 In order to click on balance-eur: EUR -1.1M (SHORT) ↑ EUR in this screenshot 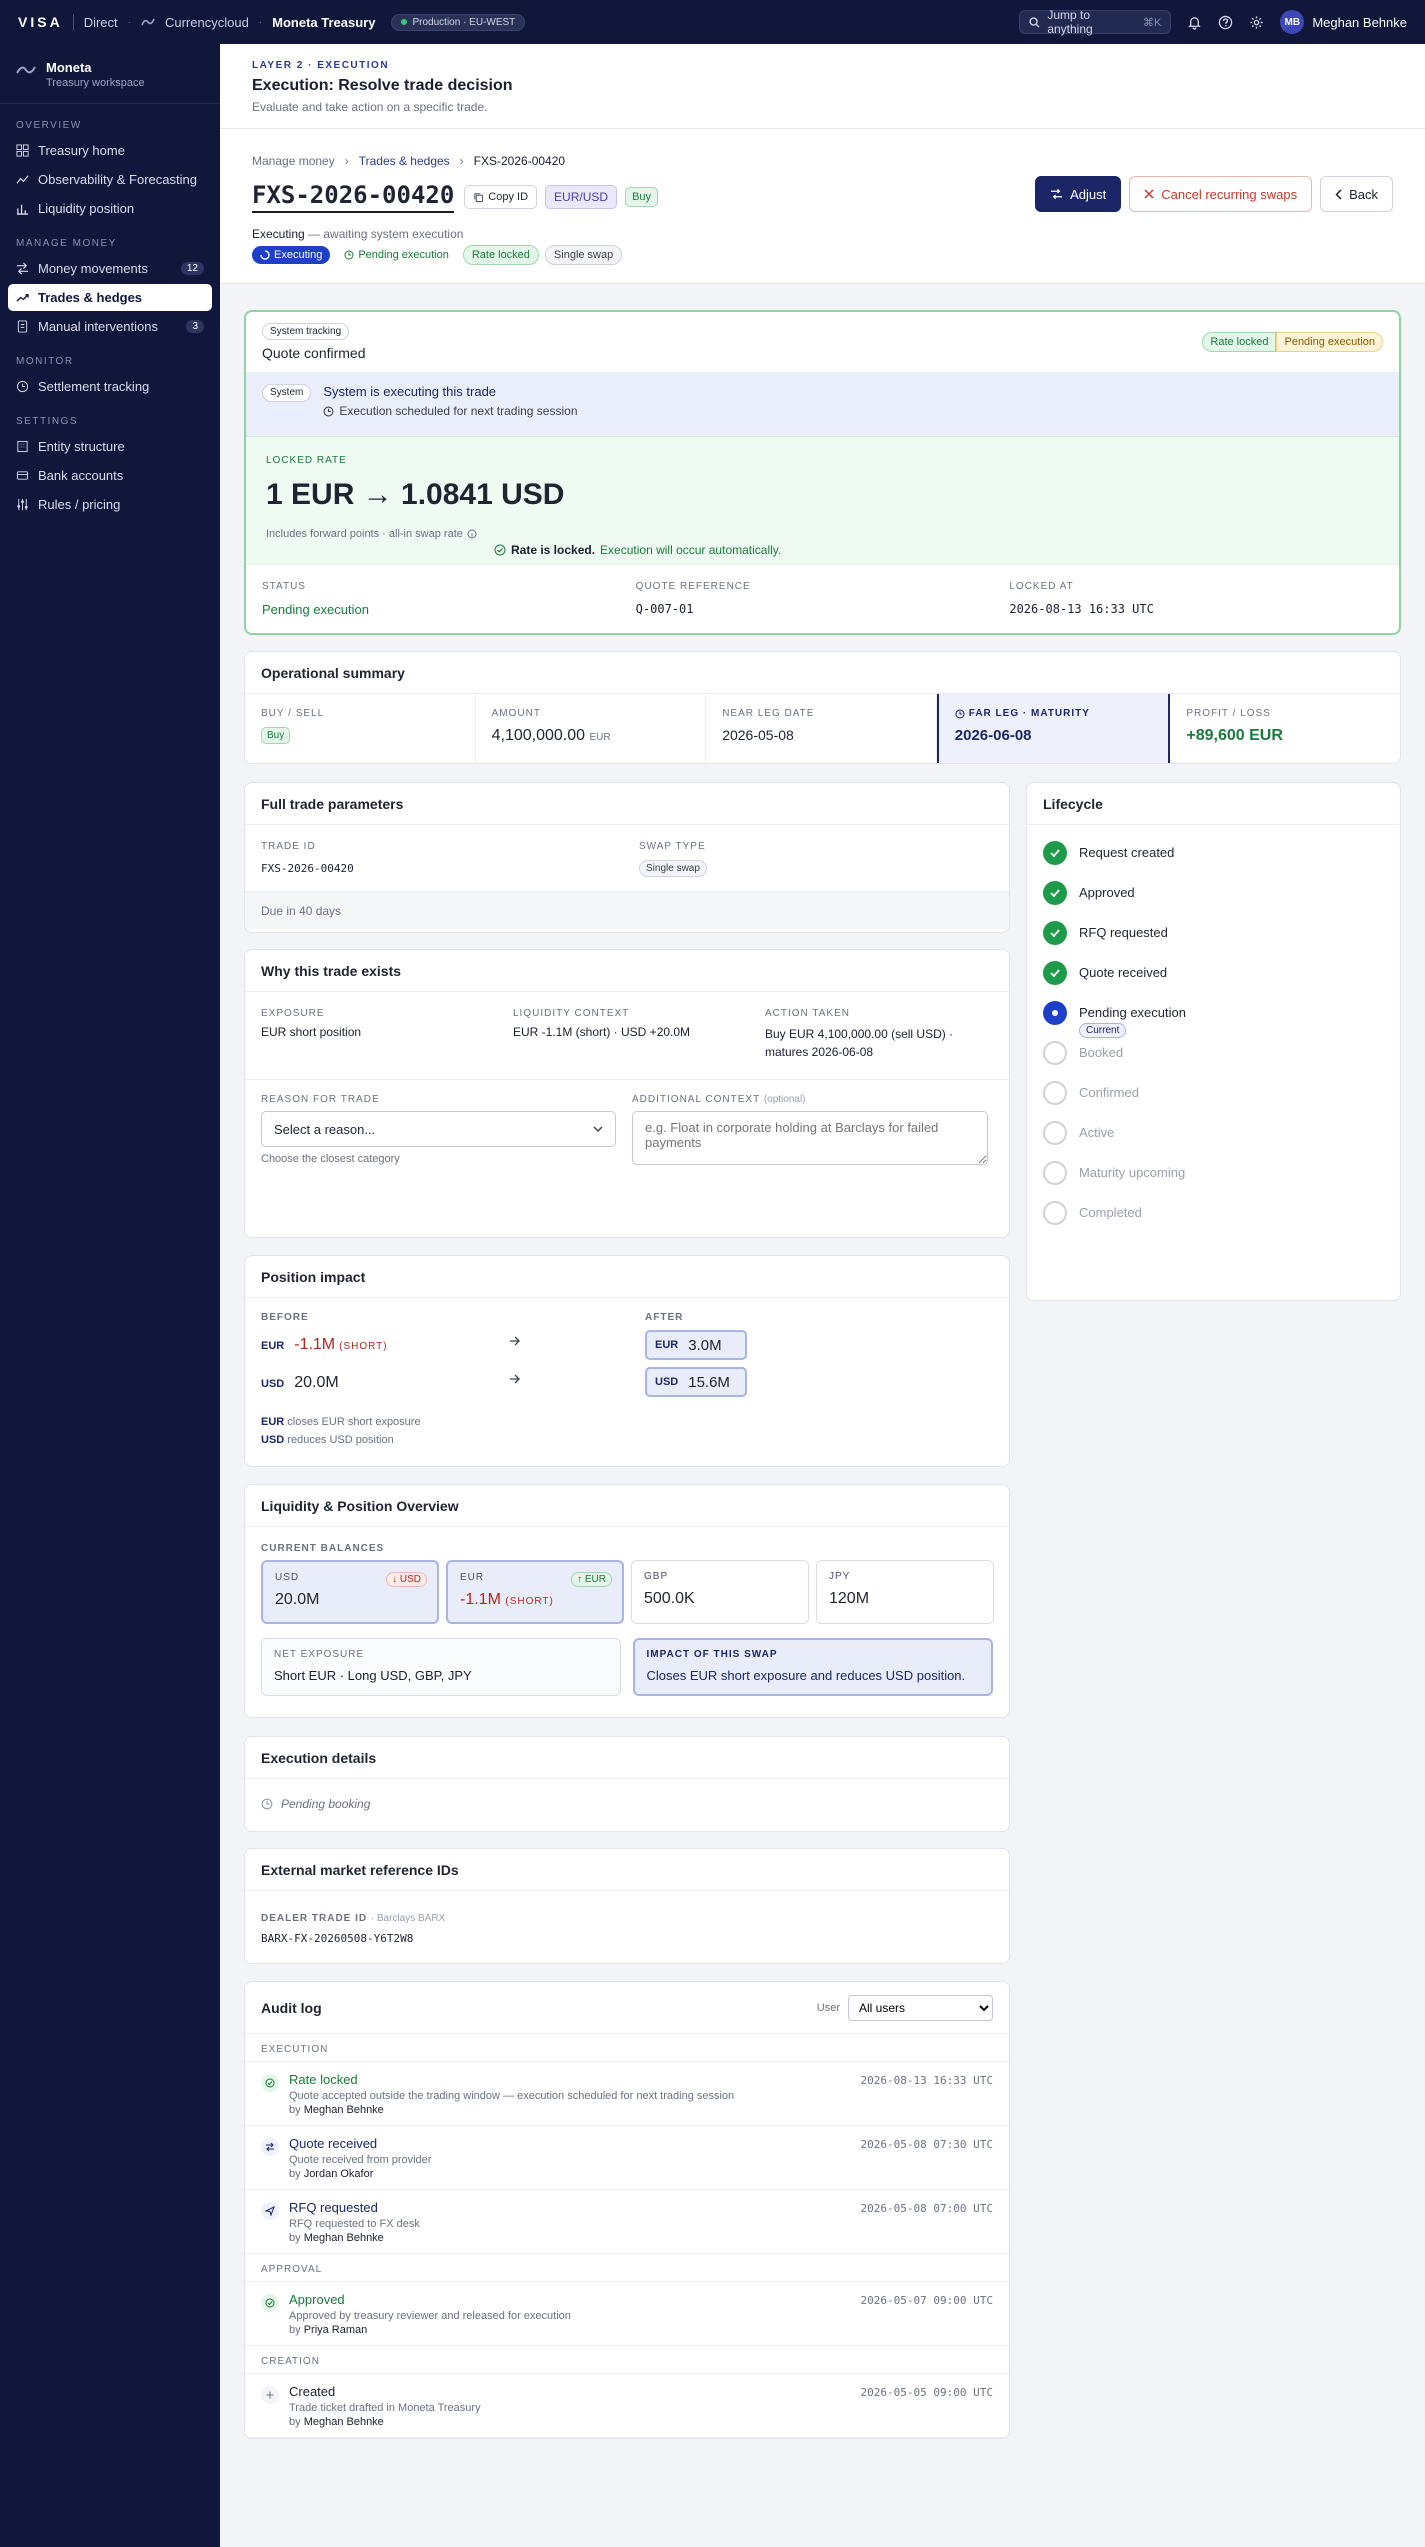, I will do `click(535, 1592)`.